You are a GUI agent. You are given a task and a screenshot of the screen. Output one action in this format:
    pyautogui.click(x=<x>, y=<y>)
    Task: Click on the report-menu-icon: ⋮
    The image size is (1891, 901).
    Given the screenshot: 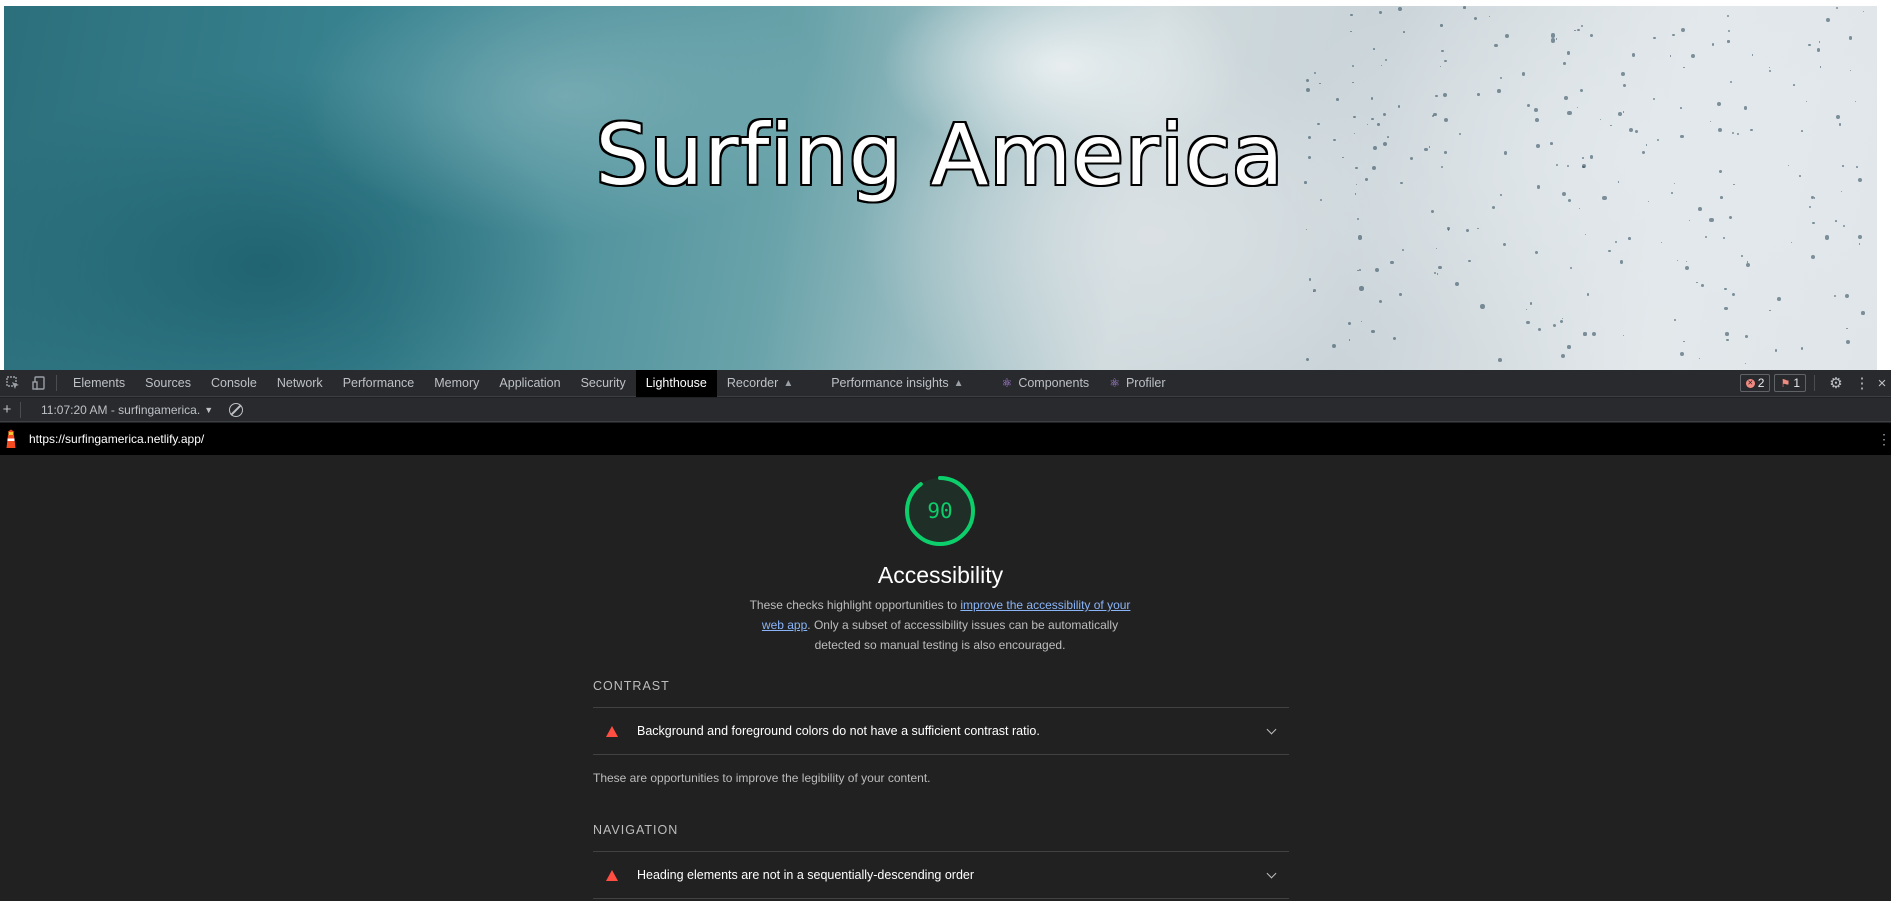 What is the action you would take?
    pyautogui.click(x=1884, y=439)
    